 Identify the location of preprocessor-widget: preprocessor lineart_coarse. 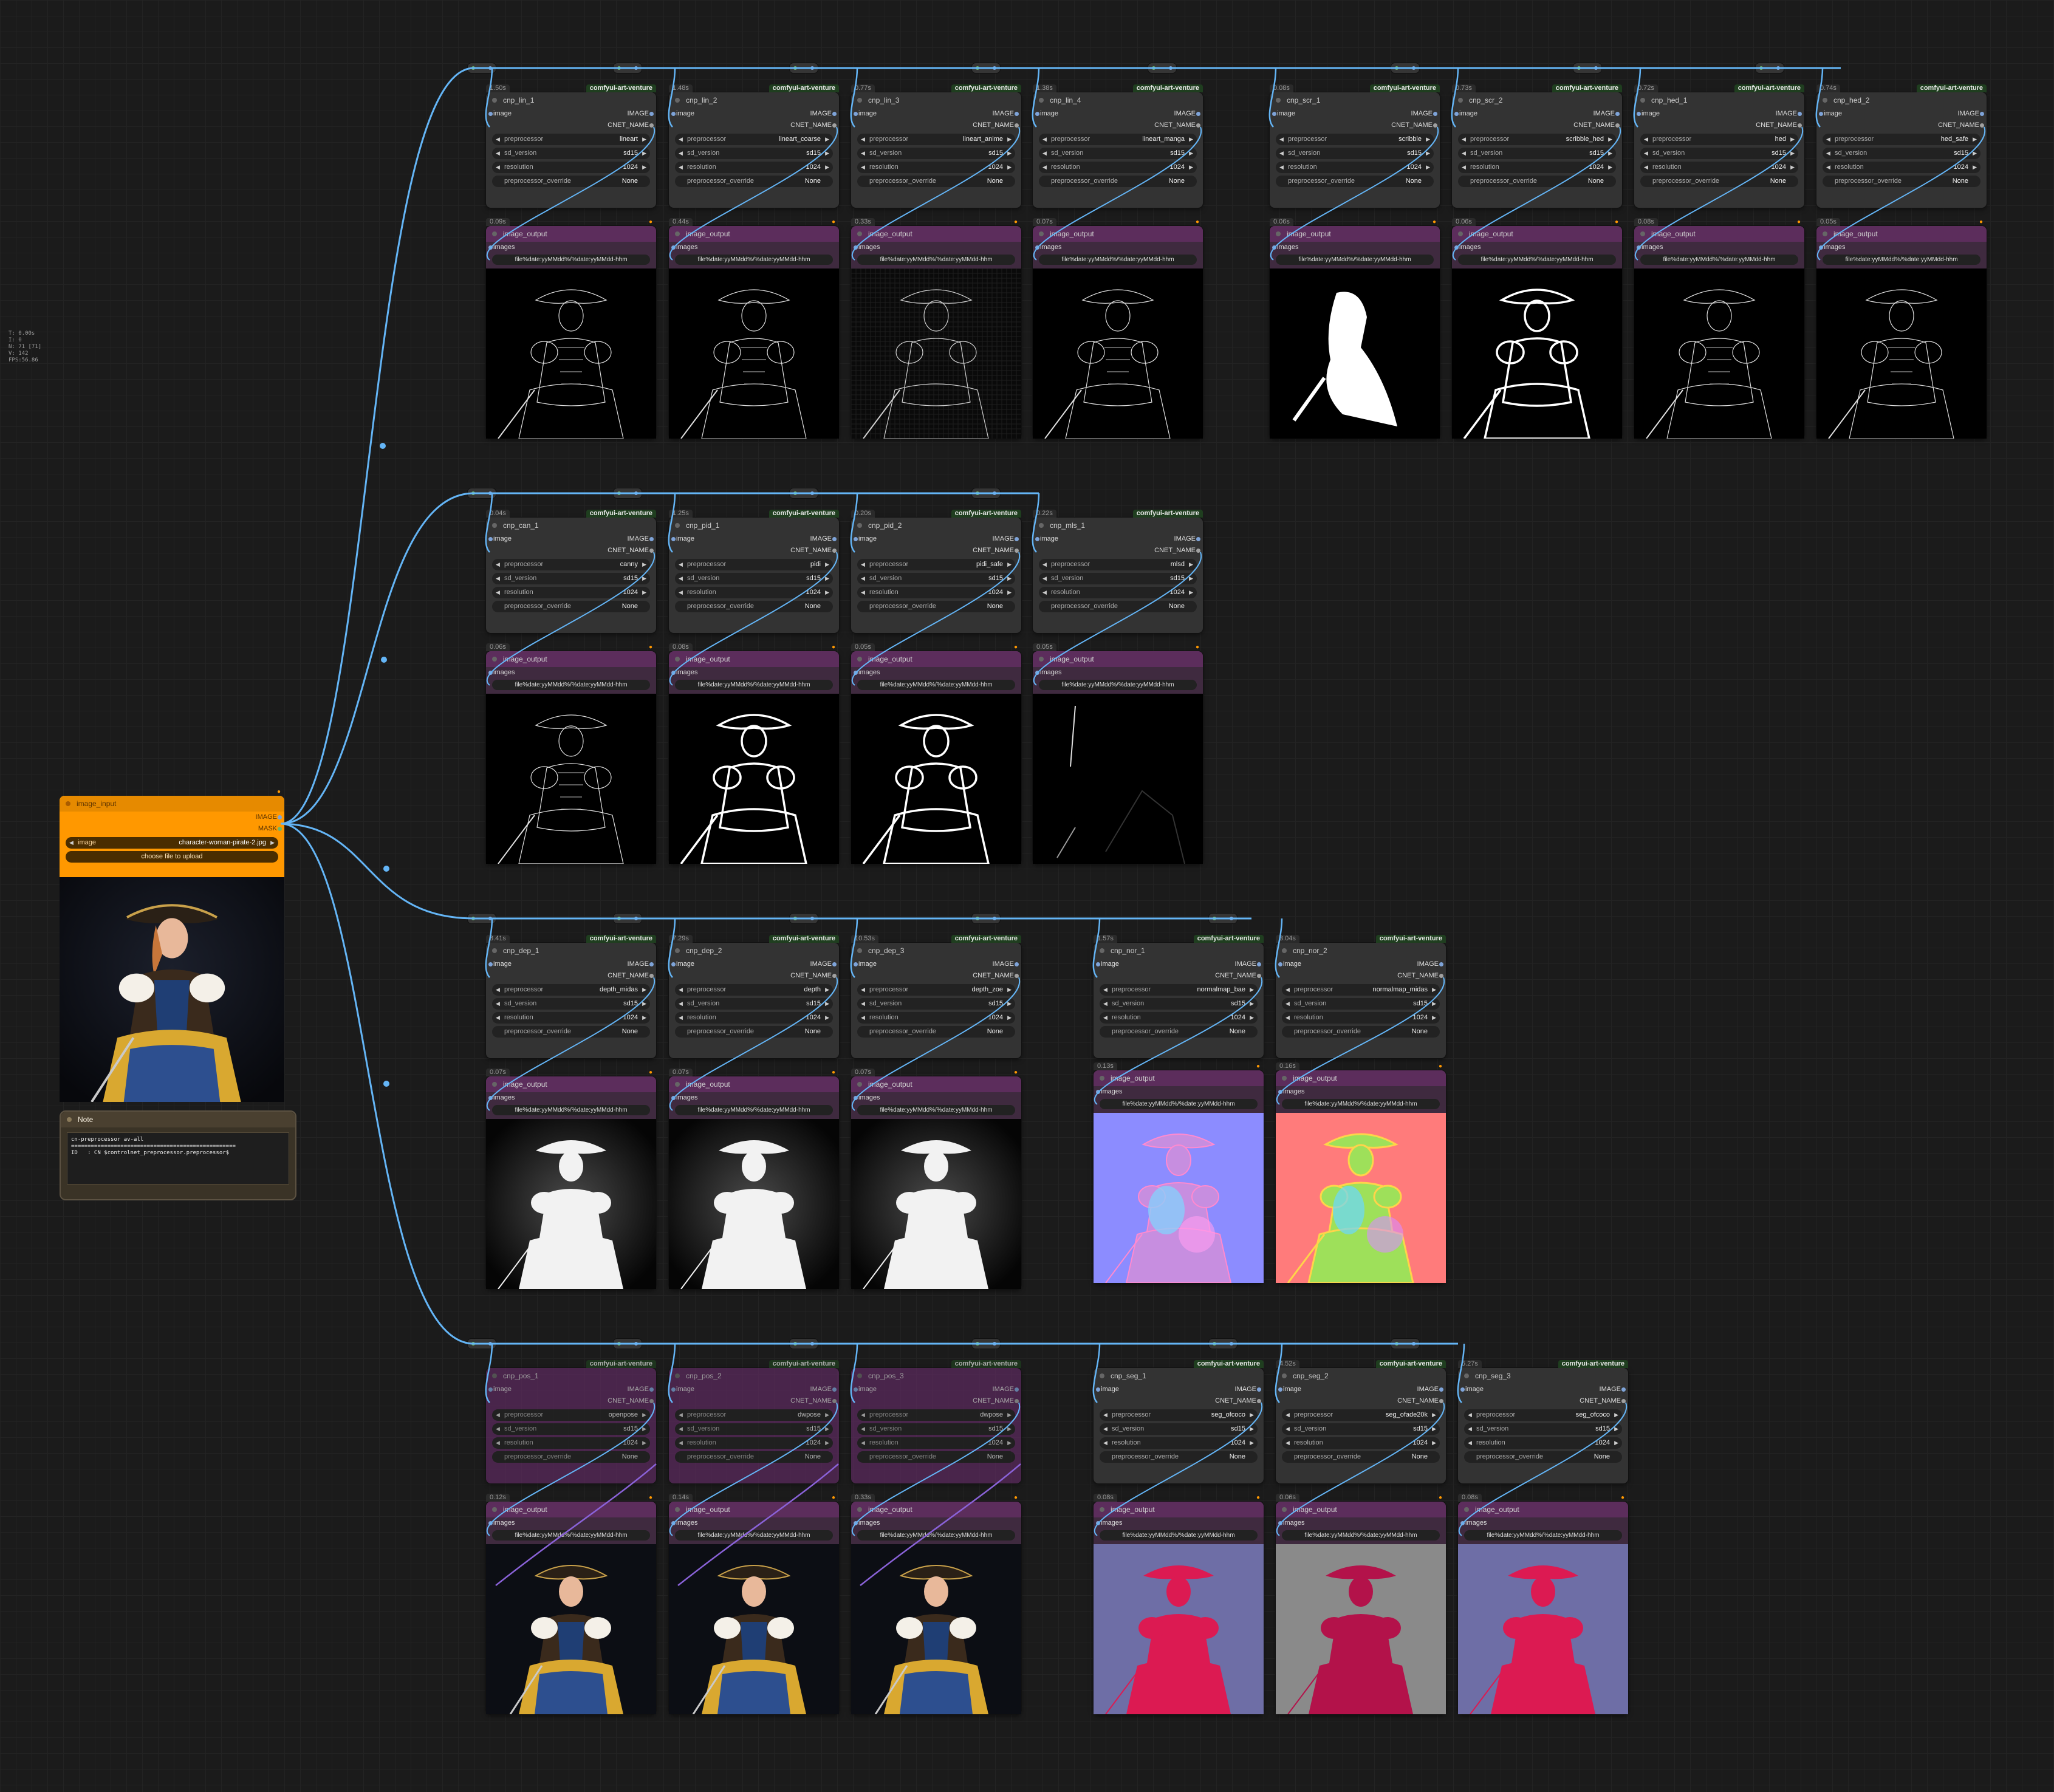
(754, 139).